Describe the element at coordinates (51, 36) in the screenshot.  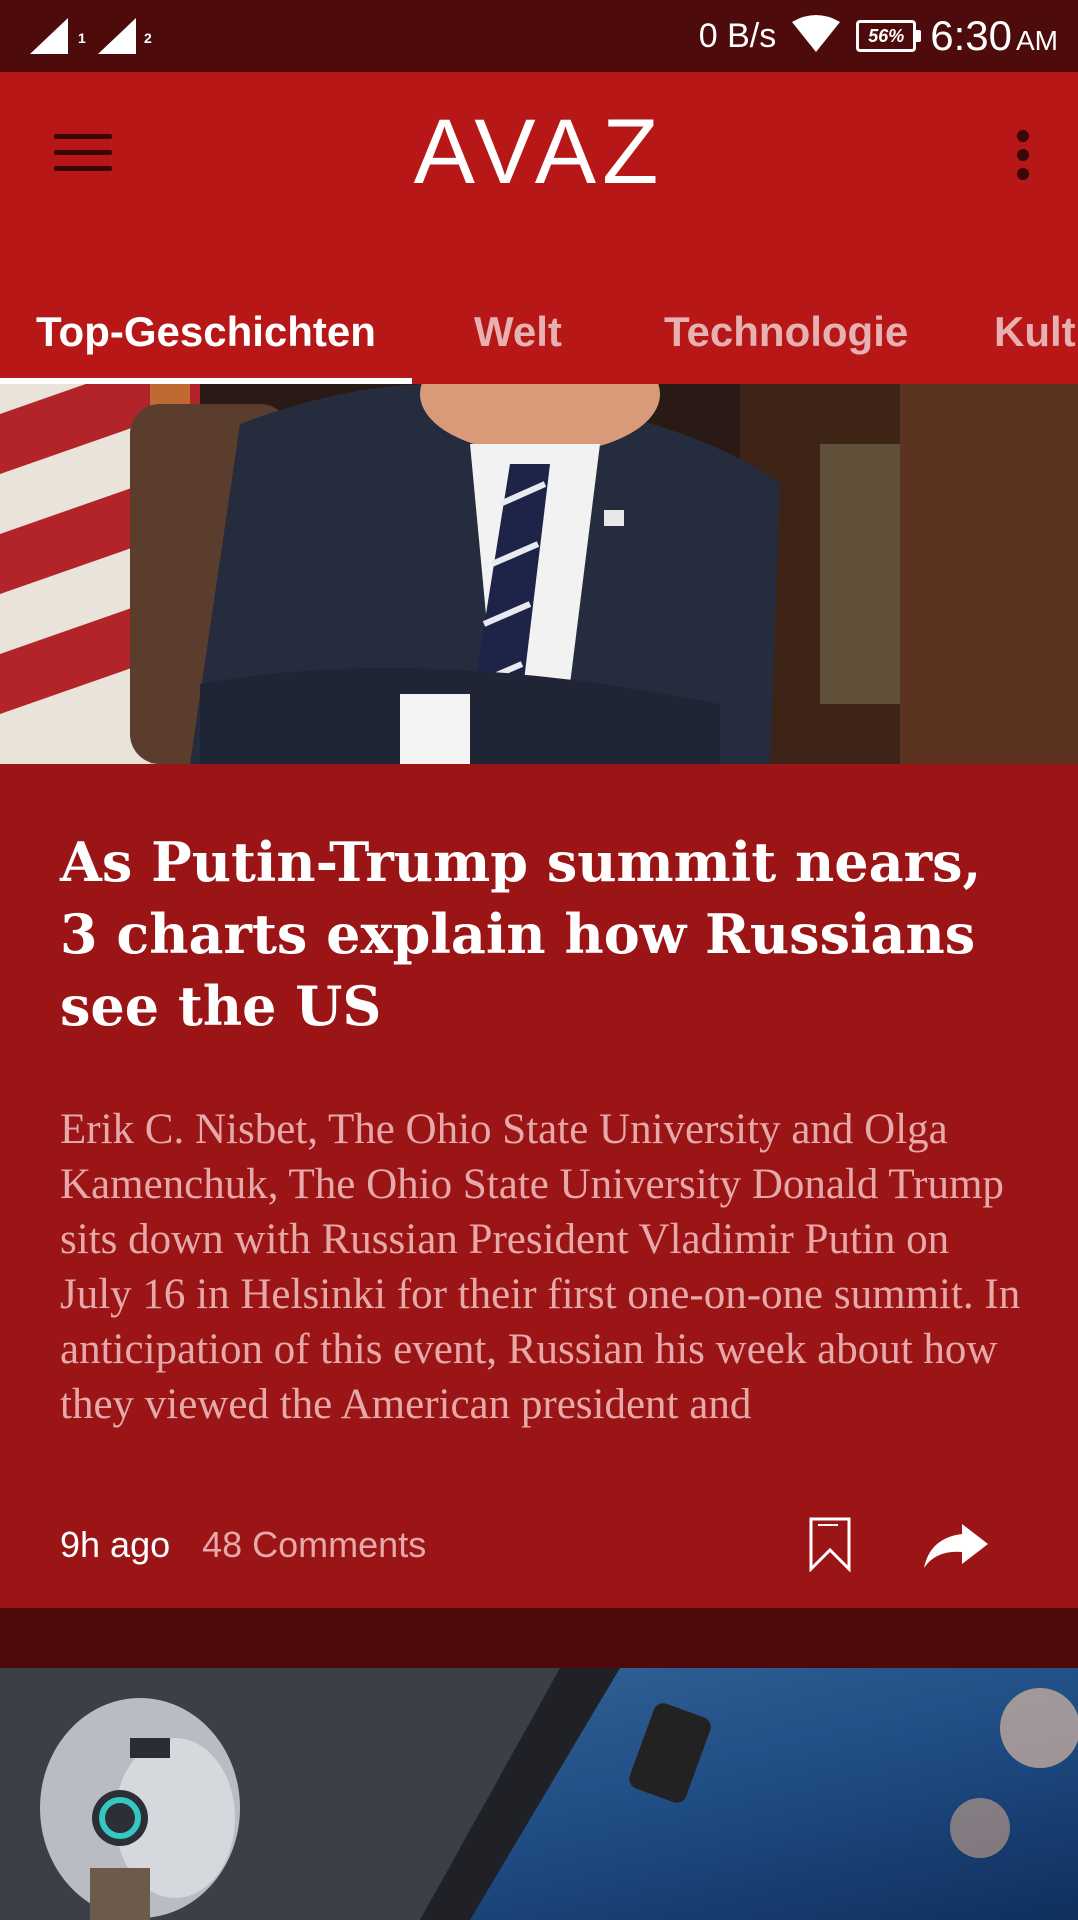
I see `signal-sim1-icon` at that location.